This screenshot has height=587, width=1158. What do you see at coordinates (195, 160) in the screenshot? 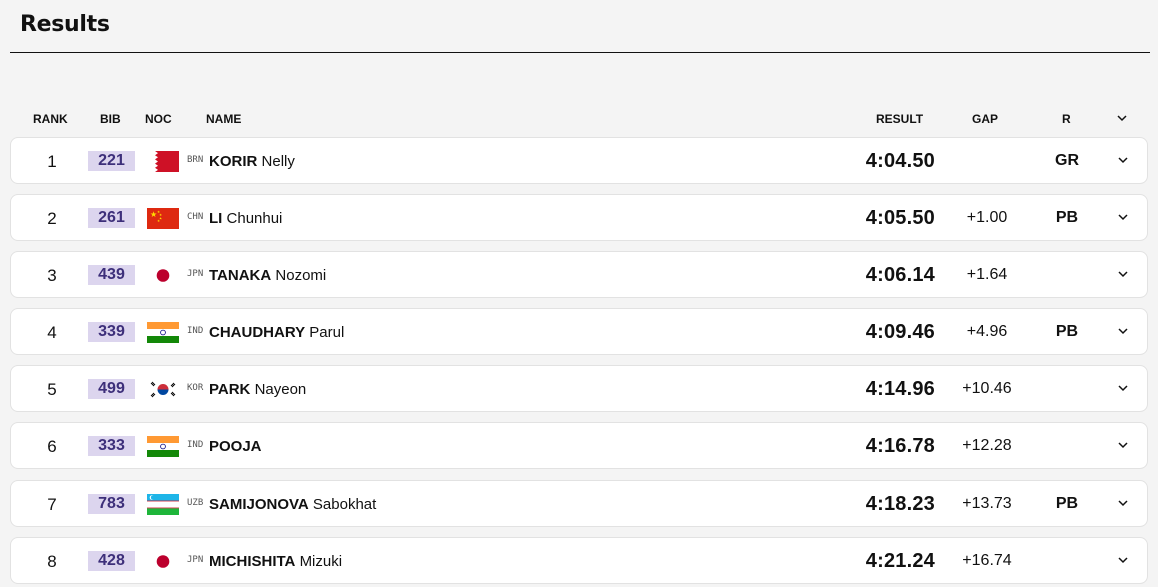
I see `noc-code: BRN` at bounding box center [195, 160].